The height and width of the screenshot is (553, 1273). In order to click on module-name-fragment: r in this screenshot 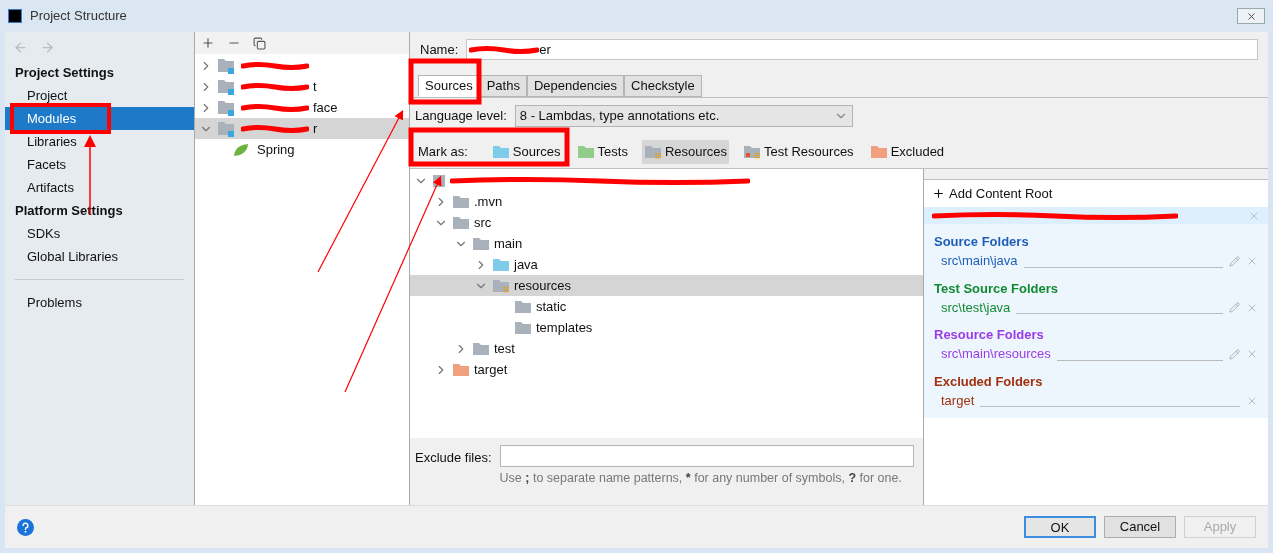, I will do `click(315, 128)`.